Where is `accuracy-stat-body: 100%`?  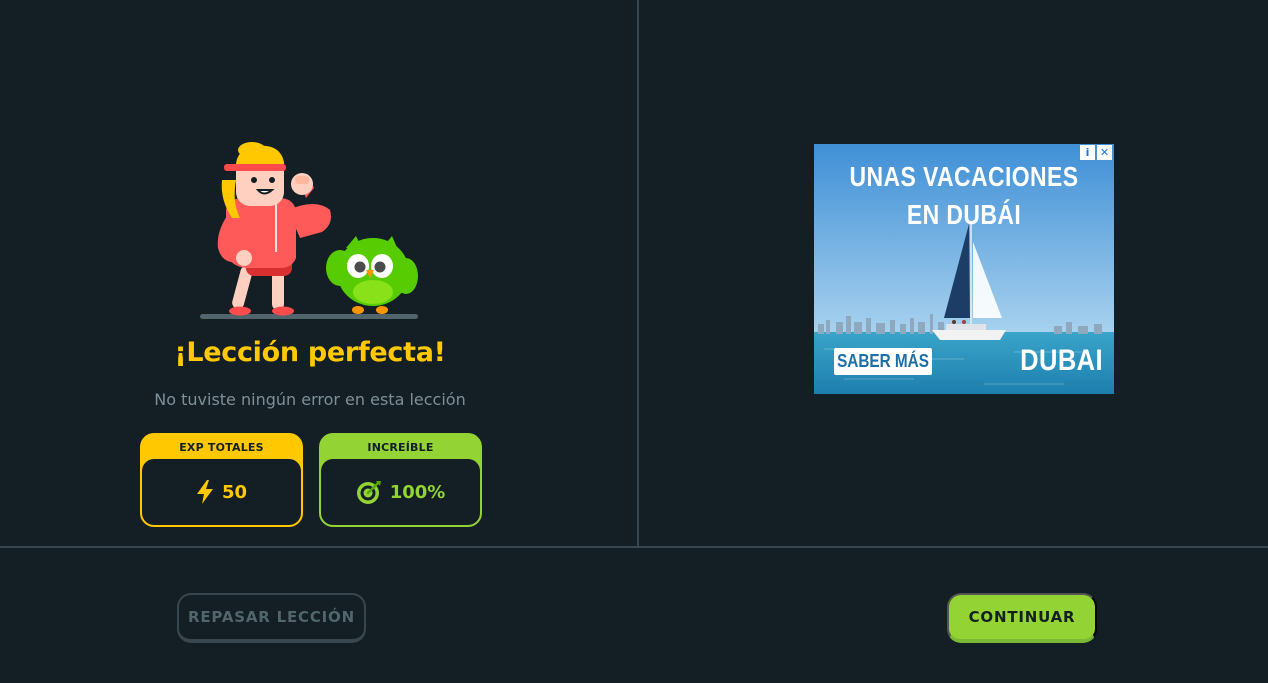
accuracy-stat-body: 100% is located at coordinates (400, 492).